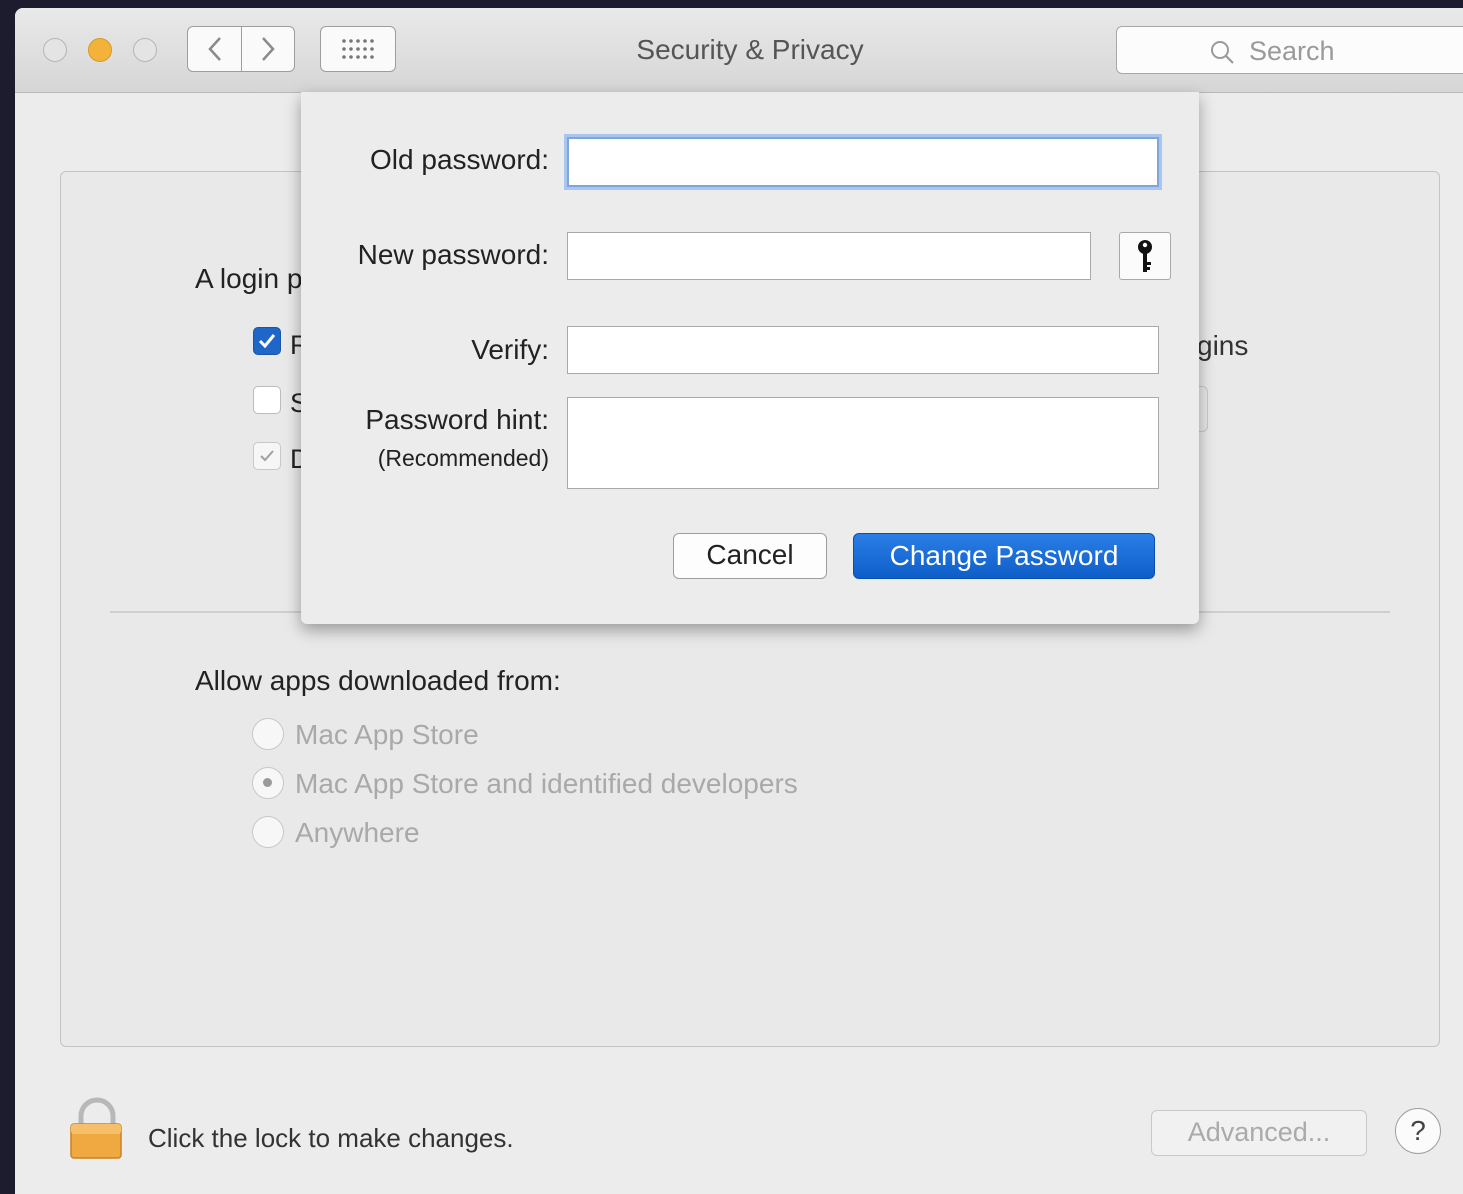 Image resolution: width=1463 pixels, height=1194 pixels. Describe the element at coordinates (463, 458) in the screenshot. I see `password-hint-recommended-label: (Recommended)` at that location.